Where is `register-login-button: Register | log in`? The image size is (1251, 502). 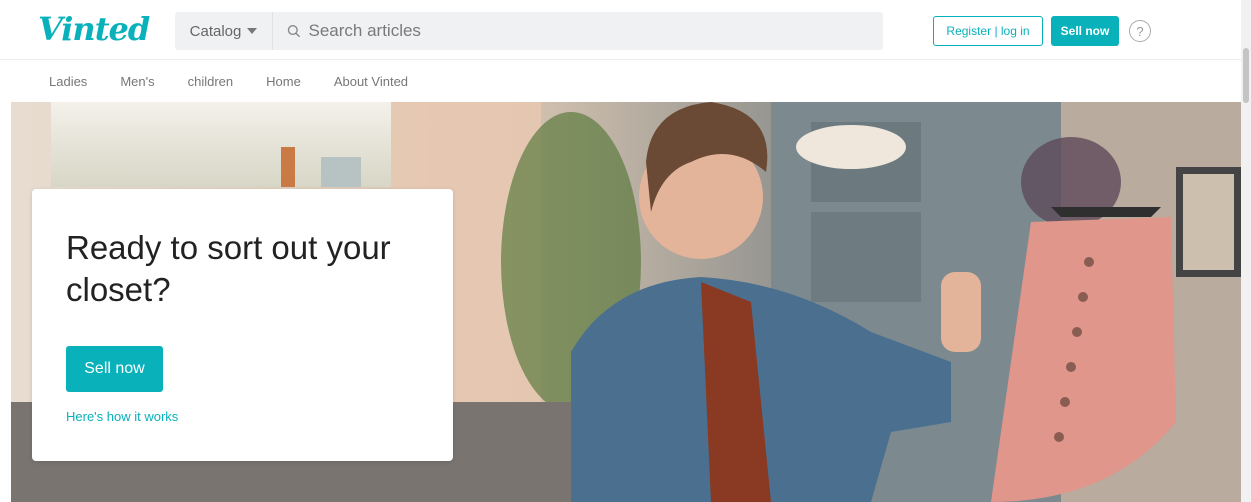 register-login-button: Register | log in is located at coordinates (988, 31).